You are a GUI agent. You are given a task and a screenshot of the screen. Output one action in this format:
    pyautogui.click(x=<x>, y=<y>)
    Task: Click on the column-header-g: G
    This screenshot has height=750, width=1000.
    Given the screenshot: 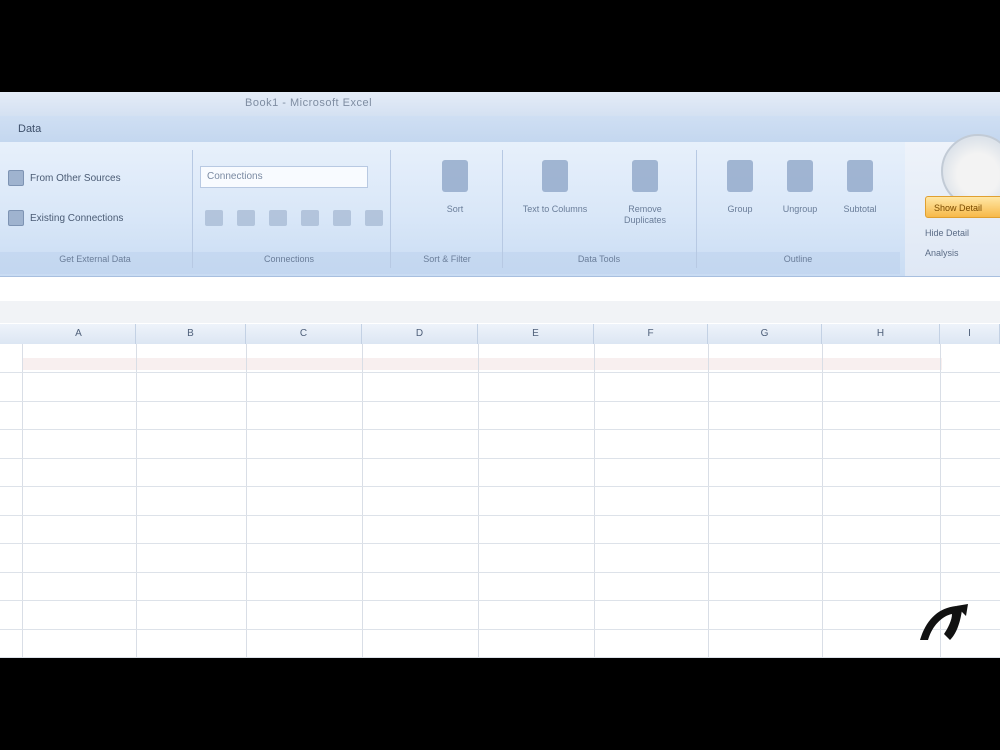 What is the action you would take?
    pyautogui.click(x=765, y=334)
    